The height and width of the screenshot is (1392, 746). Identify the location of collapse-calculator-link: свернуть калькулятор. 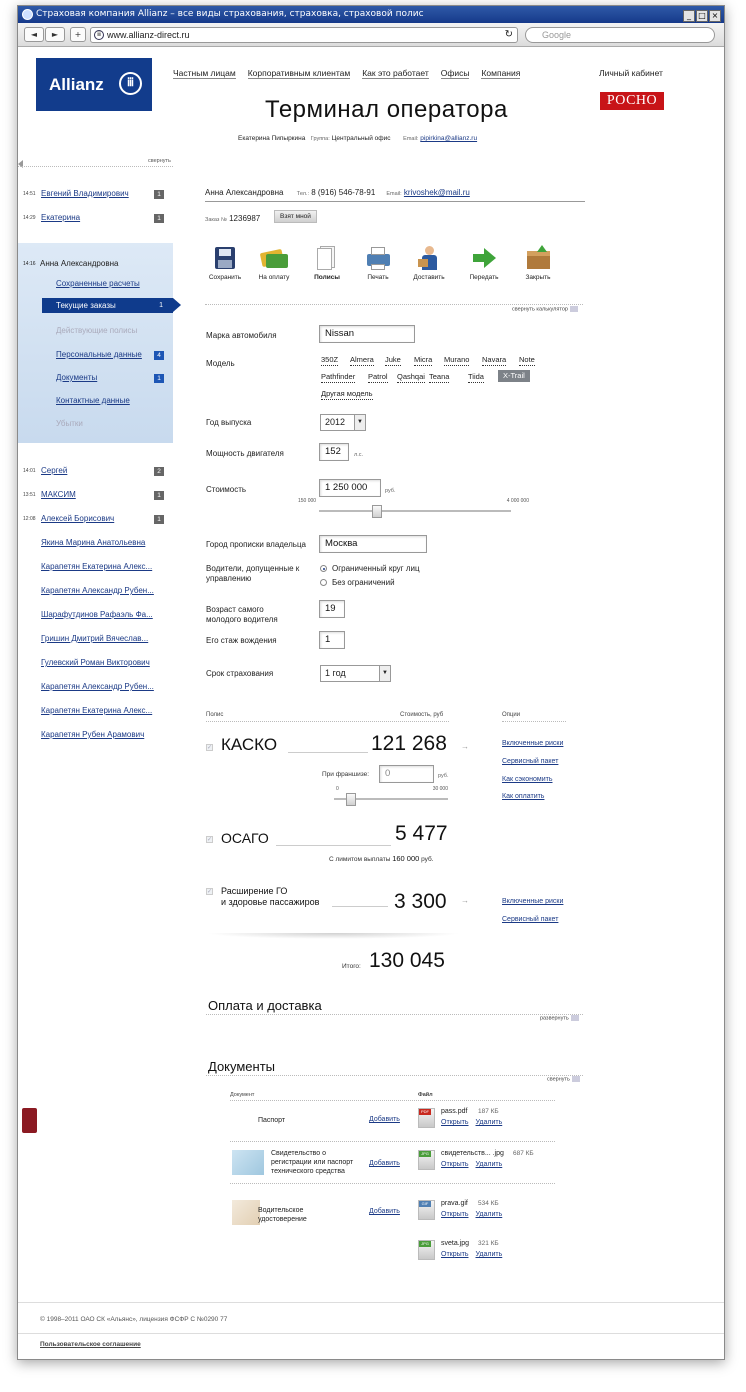
(545, 309).